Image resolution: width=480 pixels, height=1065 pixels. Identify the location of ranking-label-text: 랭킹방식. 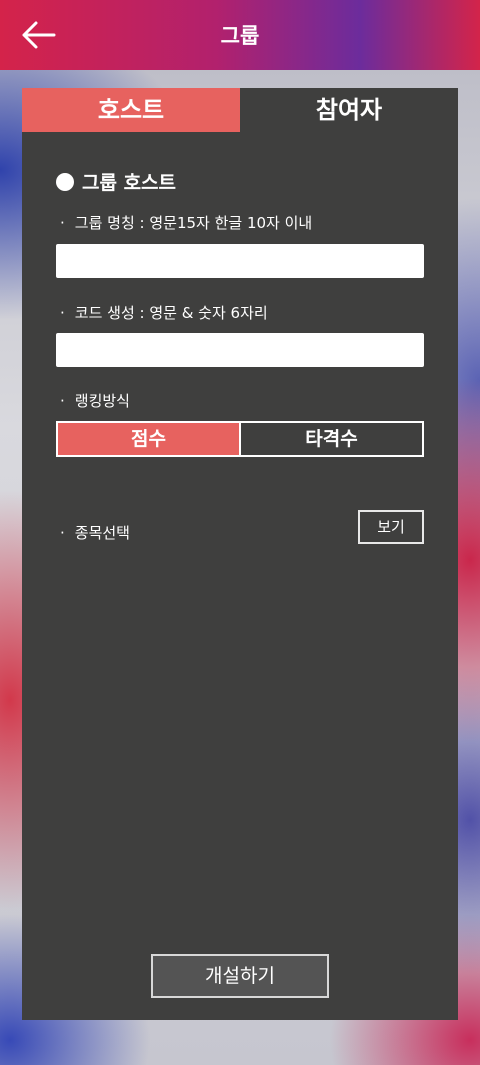
(102, 401).